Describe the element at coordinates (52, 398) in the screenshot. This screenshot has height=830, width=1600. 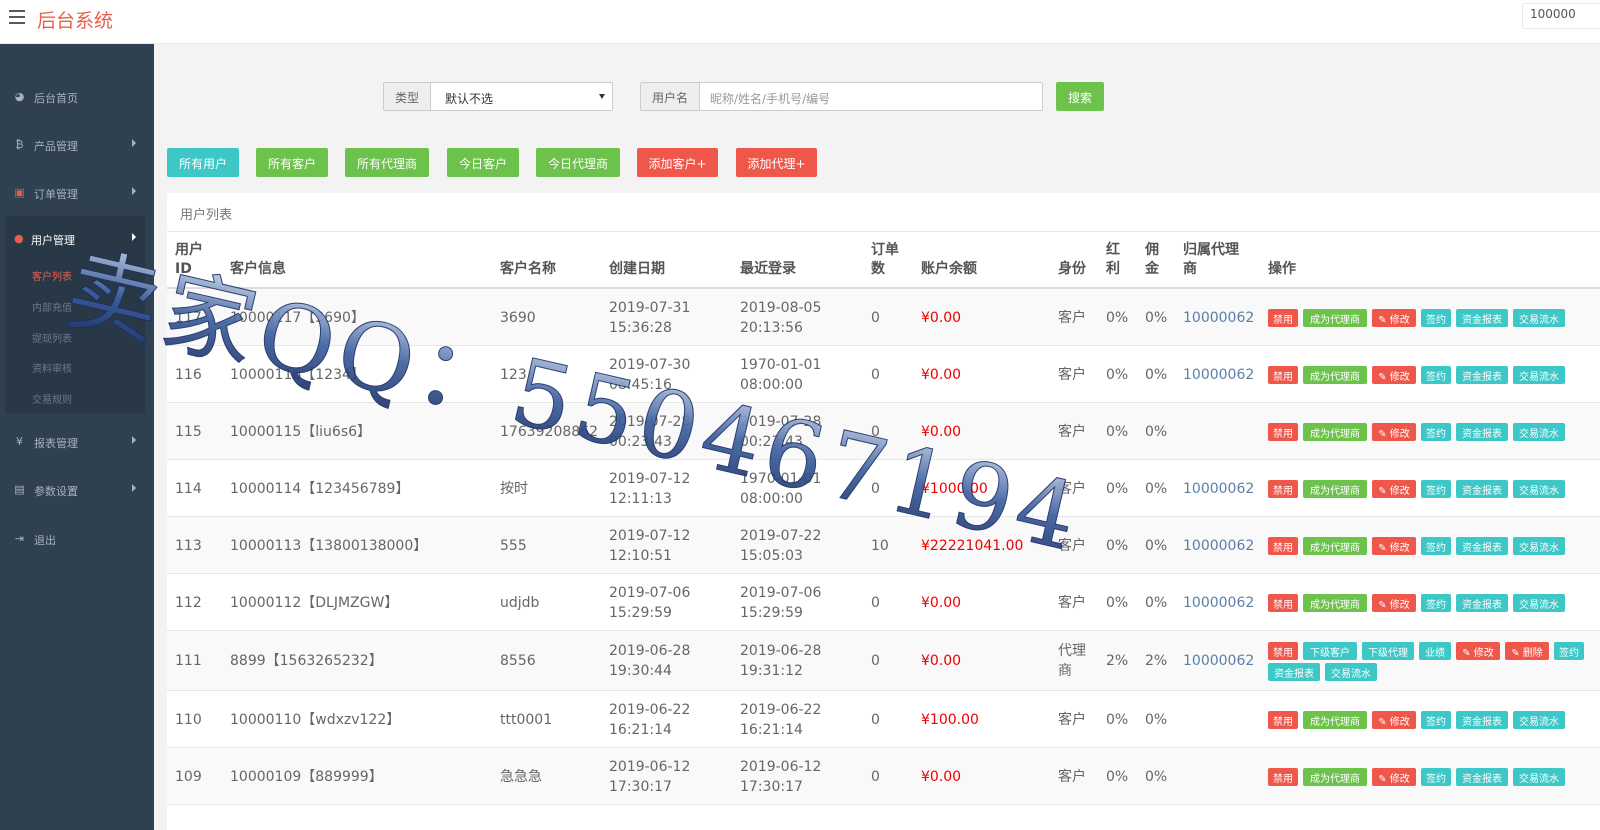
I see `sidebar-subitem-rules: 交易规则` at that location.